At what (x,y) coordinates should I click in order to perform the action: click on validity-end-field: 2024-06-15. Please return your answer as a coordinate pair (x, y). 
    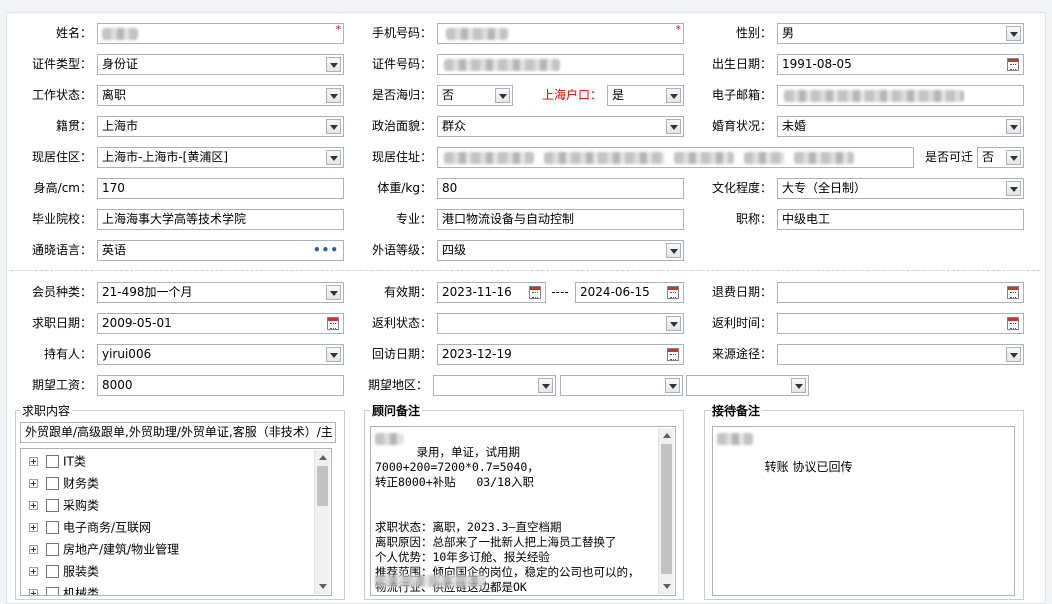
    Looking at the image, I should click on (629, 292).